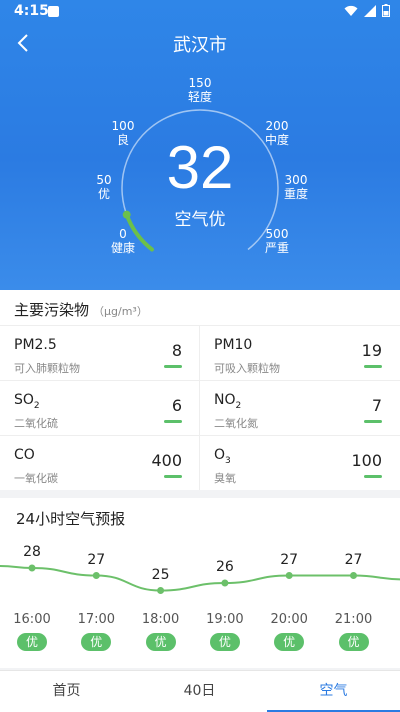 Image resolution: width=400 pixels, height=712 pixels. Describe the element at coordinates (123, 126) in the screenshot. I see `gauge-label-num: 100` at that location.